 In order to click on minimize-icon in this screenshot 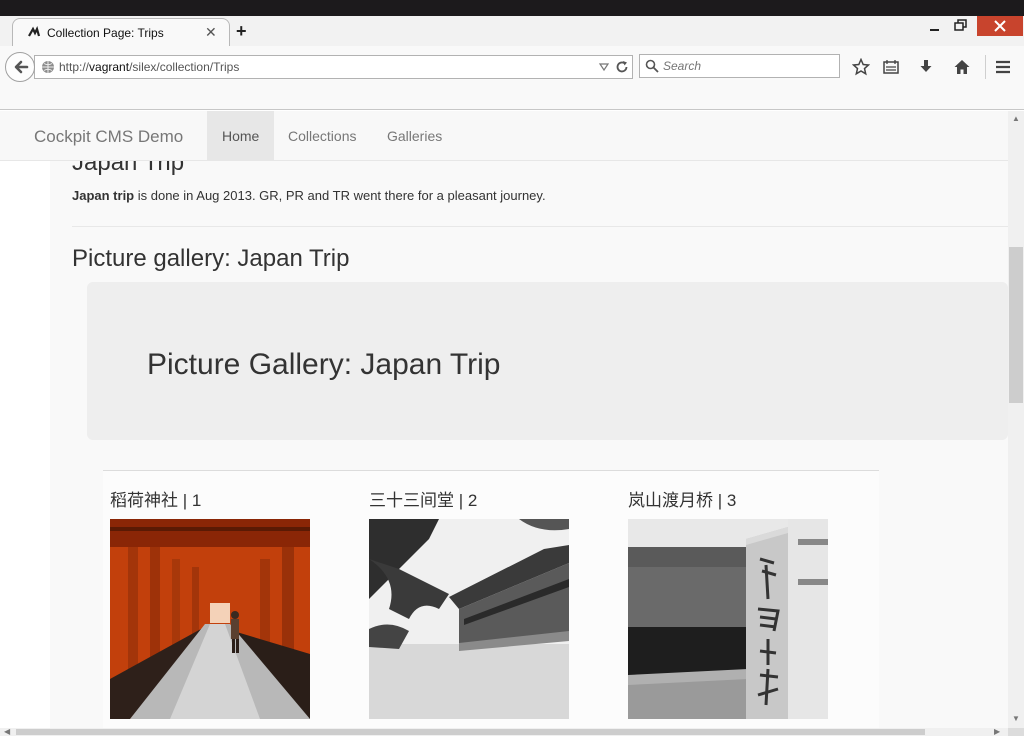, I will do `click(935, 27)`.